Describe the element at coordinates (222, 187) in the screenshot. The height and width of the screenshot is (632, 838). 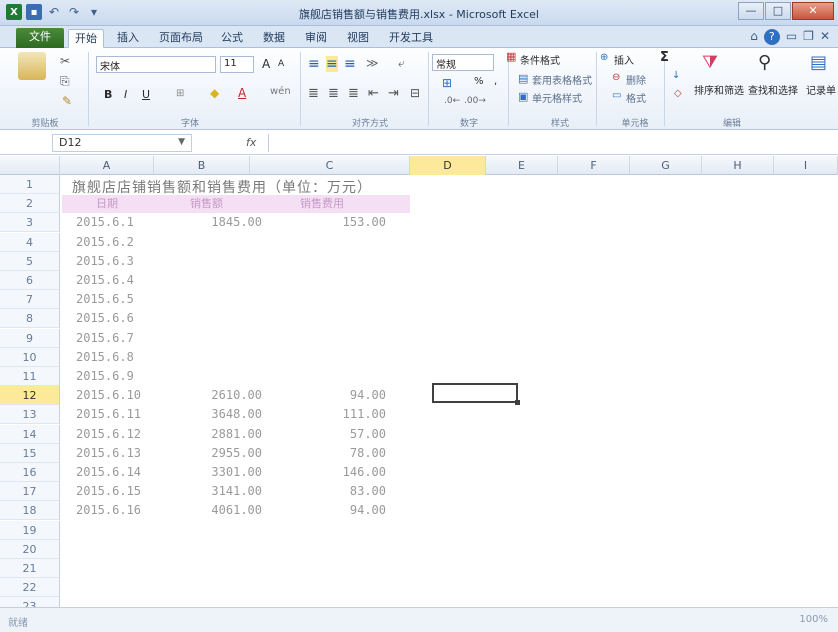
I see `sheet-title-cell: 旗舰店店铺销售额和销售费用（单位：万元）` at that location.